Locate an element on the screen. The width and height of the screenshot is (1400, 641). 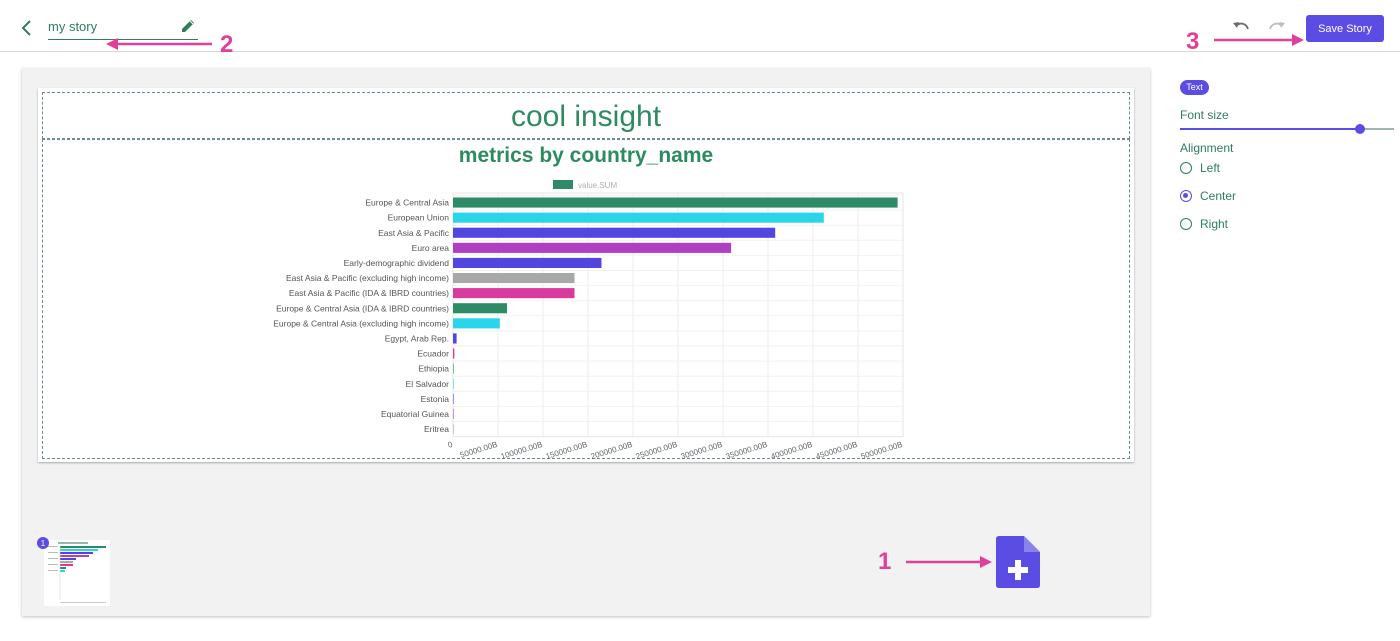
x-tick-label: 500000.00B is located at coordinates (882, 450).